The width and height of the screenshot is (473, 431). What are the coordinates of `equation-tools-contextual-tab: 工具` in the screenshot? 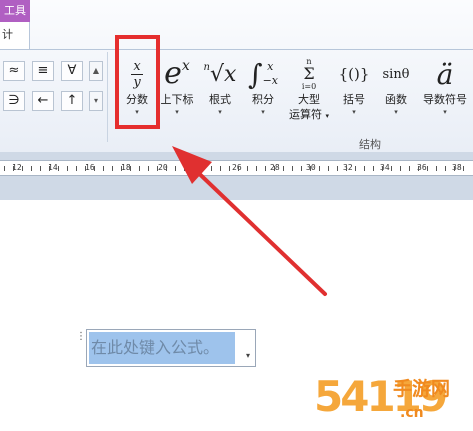 It's located at (15, 11).